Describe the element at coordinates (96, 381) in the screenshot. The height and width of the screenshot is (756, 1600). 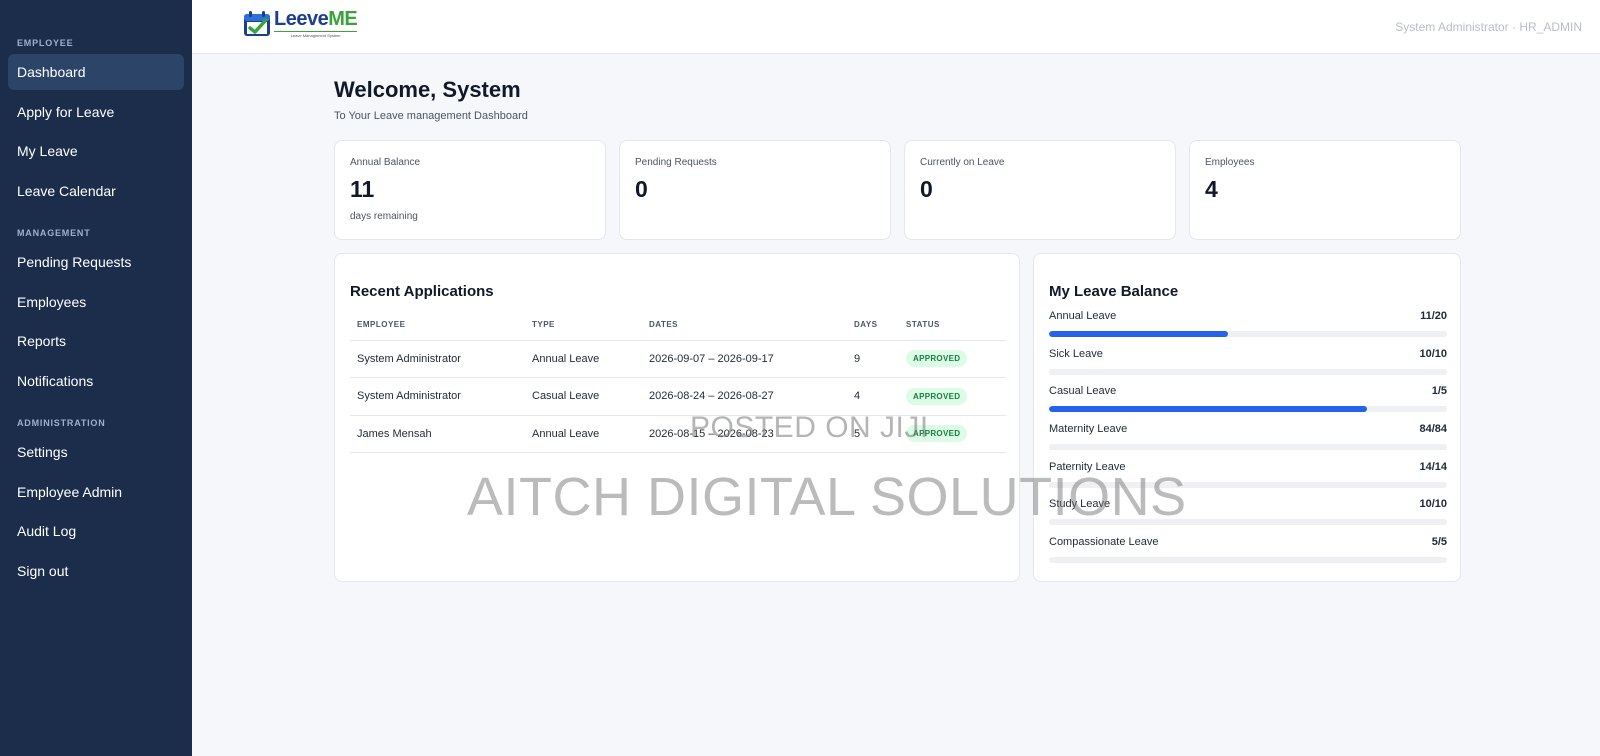
I see `sidebar-item-notifications: Notifications` at that location.